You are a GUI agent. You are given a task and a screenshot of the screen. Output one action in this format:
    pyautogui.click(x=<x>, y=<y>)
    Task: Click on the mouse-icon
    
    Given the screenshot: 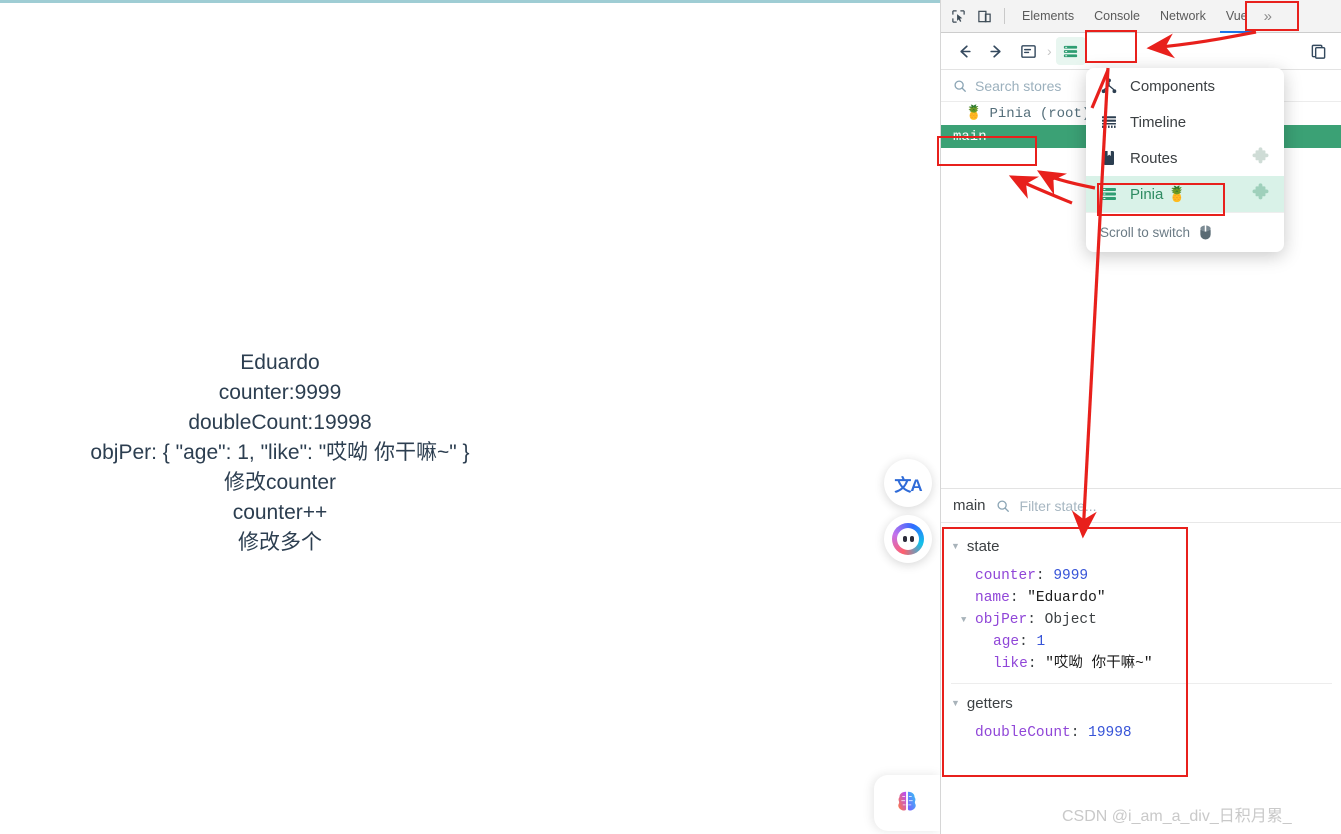 What is the action you would take?
    pyautogui.click(x=1205, y=232)
    